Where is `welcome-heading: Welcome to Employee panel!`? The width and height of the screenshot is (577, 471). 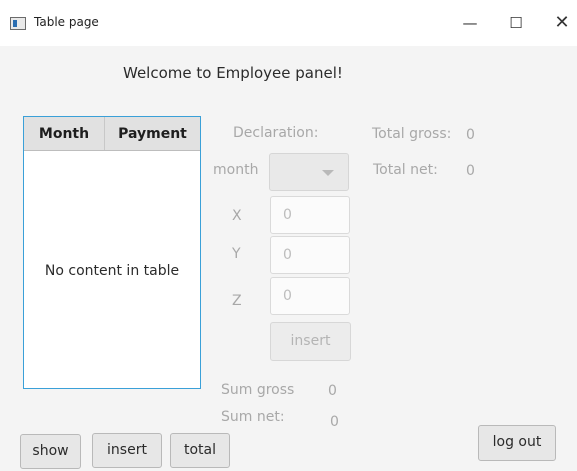
welcome-heading: Welcome to Employee panel! is located at coordinates (233, 73).